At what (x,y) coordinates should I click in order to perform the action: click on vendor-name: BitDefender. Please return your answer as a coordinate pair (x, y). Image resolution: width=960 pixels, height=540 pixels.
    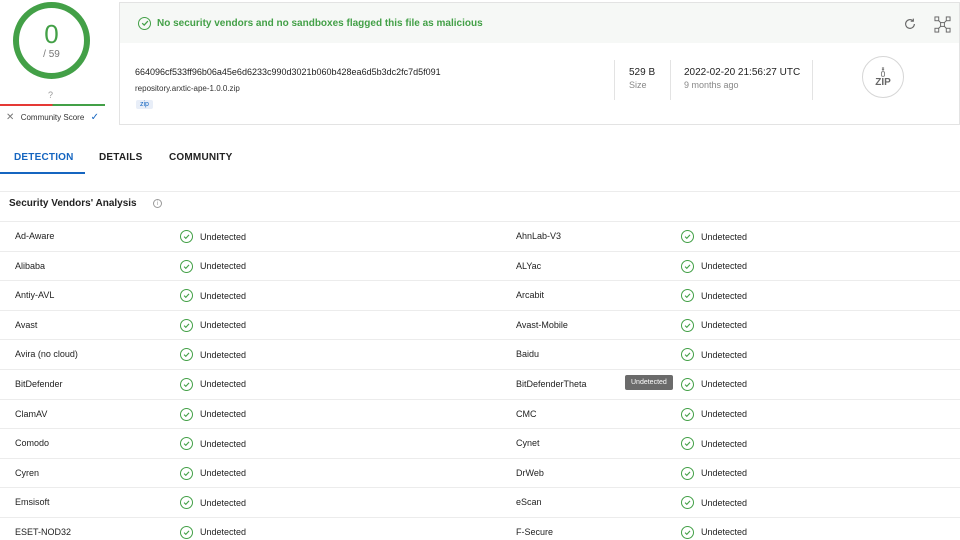
    Looking at the image, I should click on (39, 383).